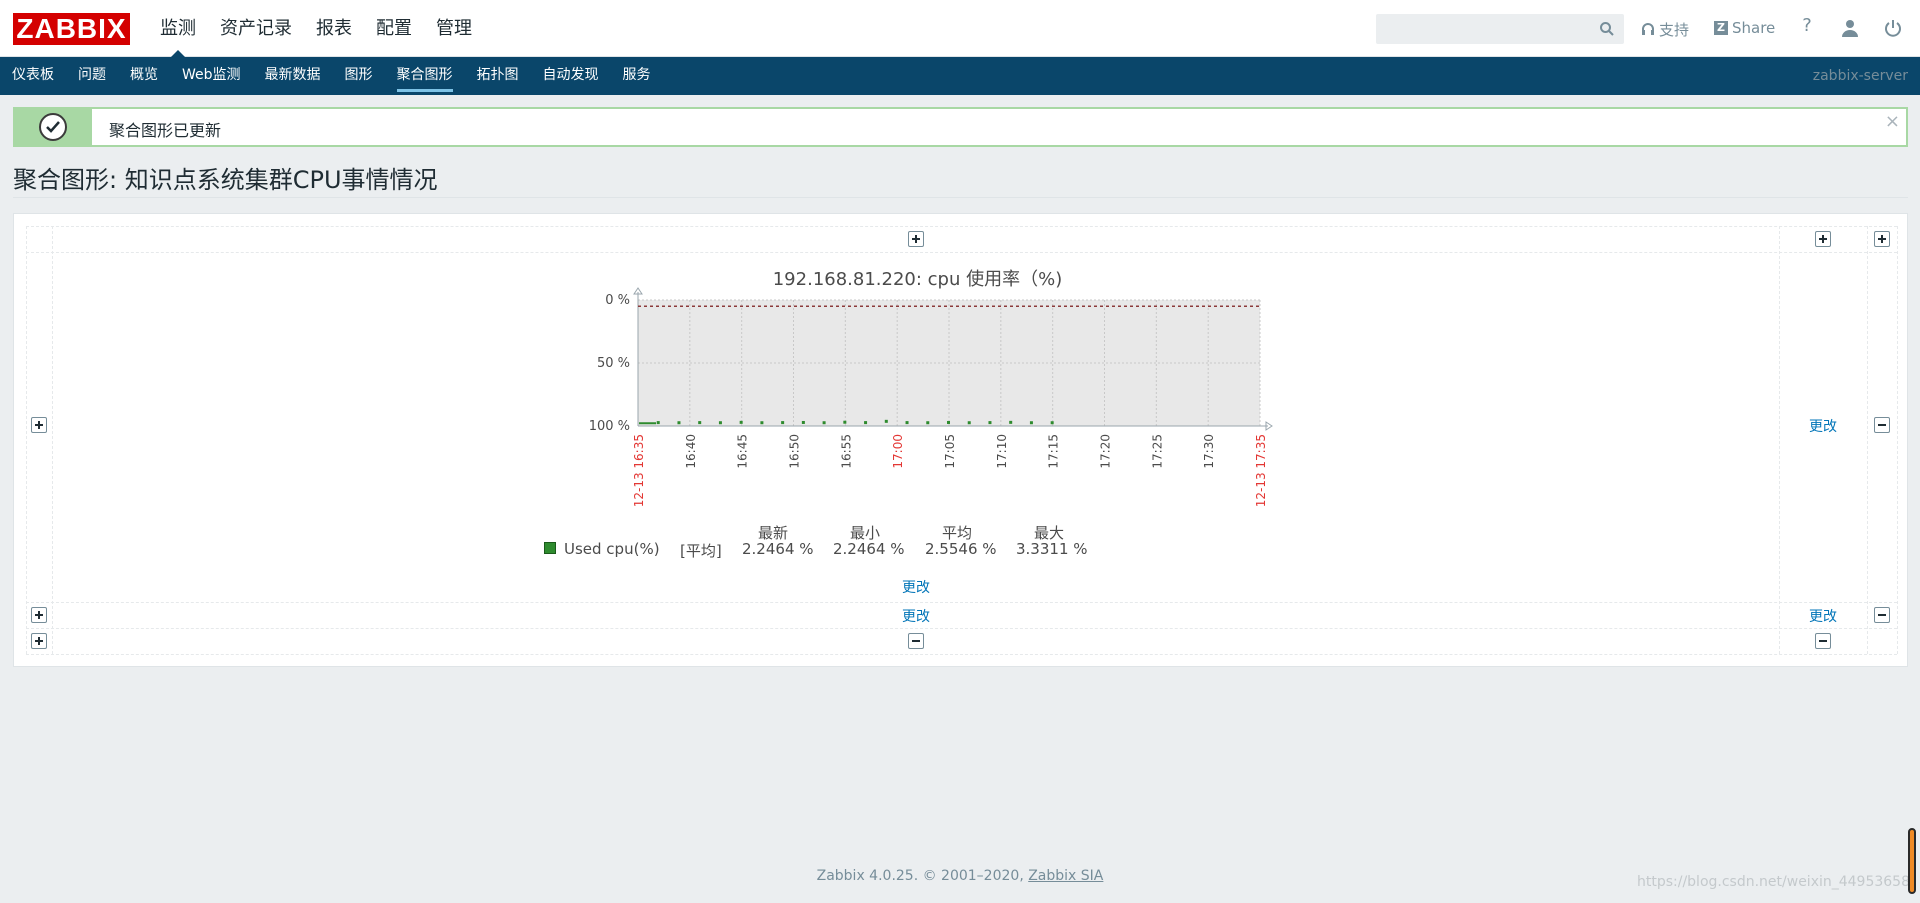 The height and width of the screenshot is (903, 1920). I want to click on subnav-problems: 问题, so click(92, 76).